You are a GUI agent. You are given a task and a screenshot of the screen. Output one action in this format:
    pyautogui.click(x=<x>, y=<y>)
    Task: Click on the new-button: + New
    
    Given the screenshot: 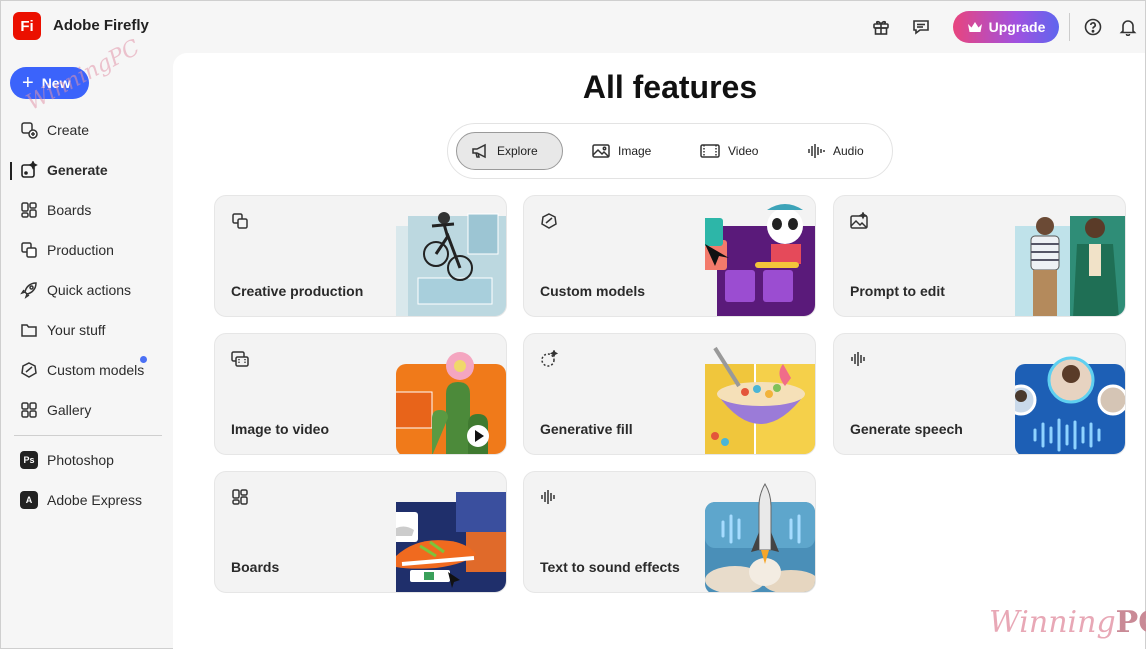 What is the action you would take?
    pyautogui.click(x=49, y=83)
    